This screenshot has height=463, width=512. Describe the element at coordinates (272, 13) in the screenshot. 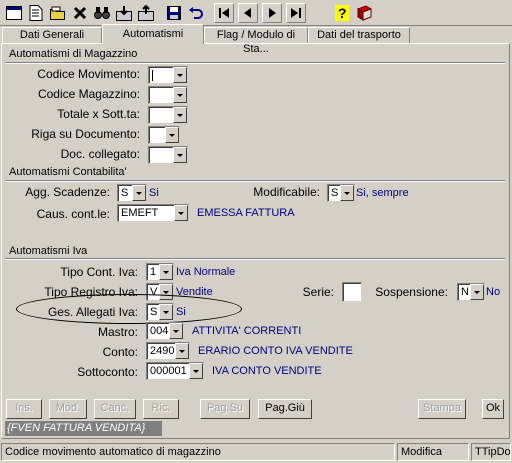

I see `next-record-icon` at that location.